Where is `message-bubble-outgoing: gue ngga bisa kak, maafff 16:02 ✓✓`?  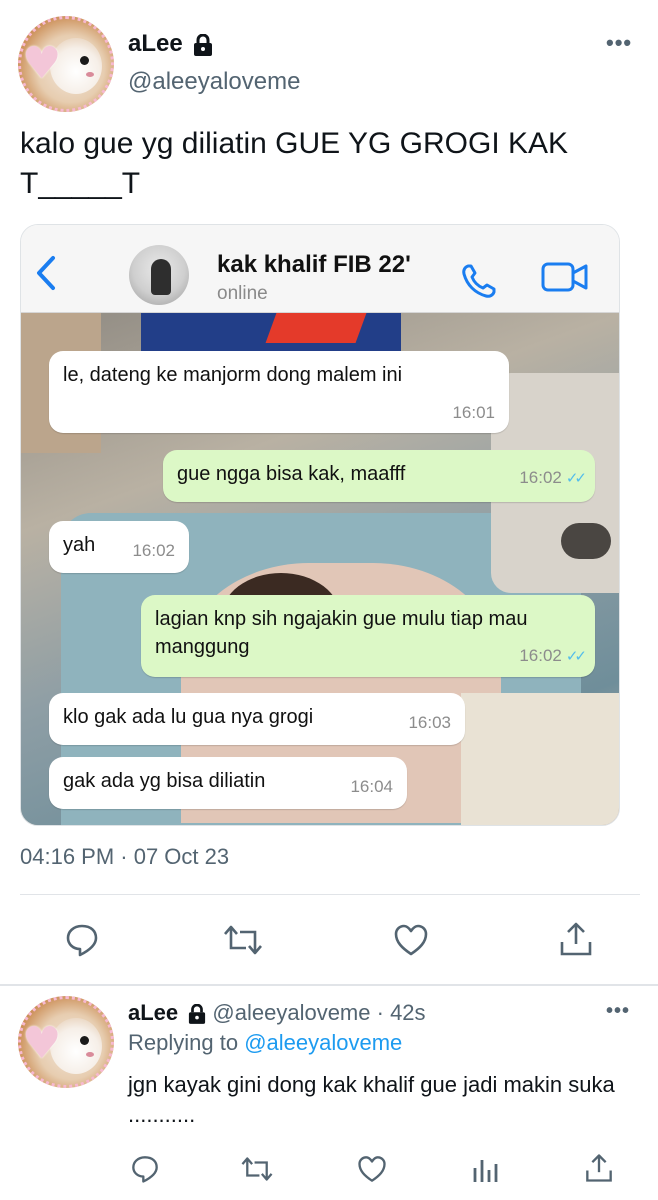 message-bubble-outgoing: gue ngga bisa kak, maafff 16:02 ✓✓ is located at coordinates (379, 476).